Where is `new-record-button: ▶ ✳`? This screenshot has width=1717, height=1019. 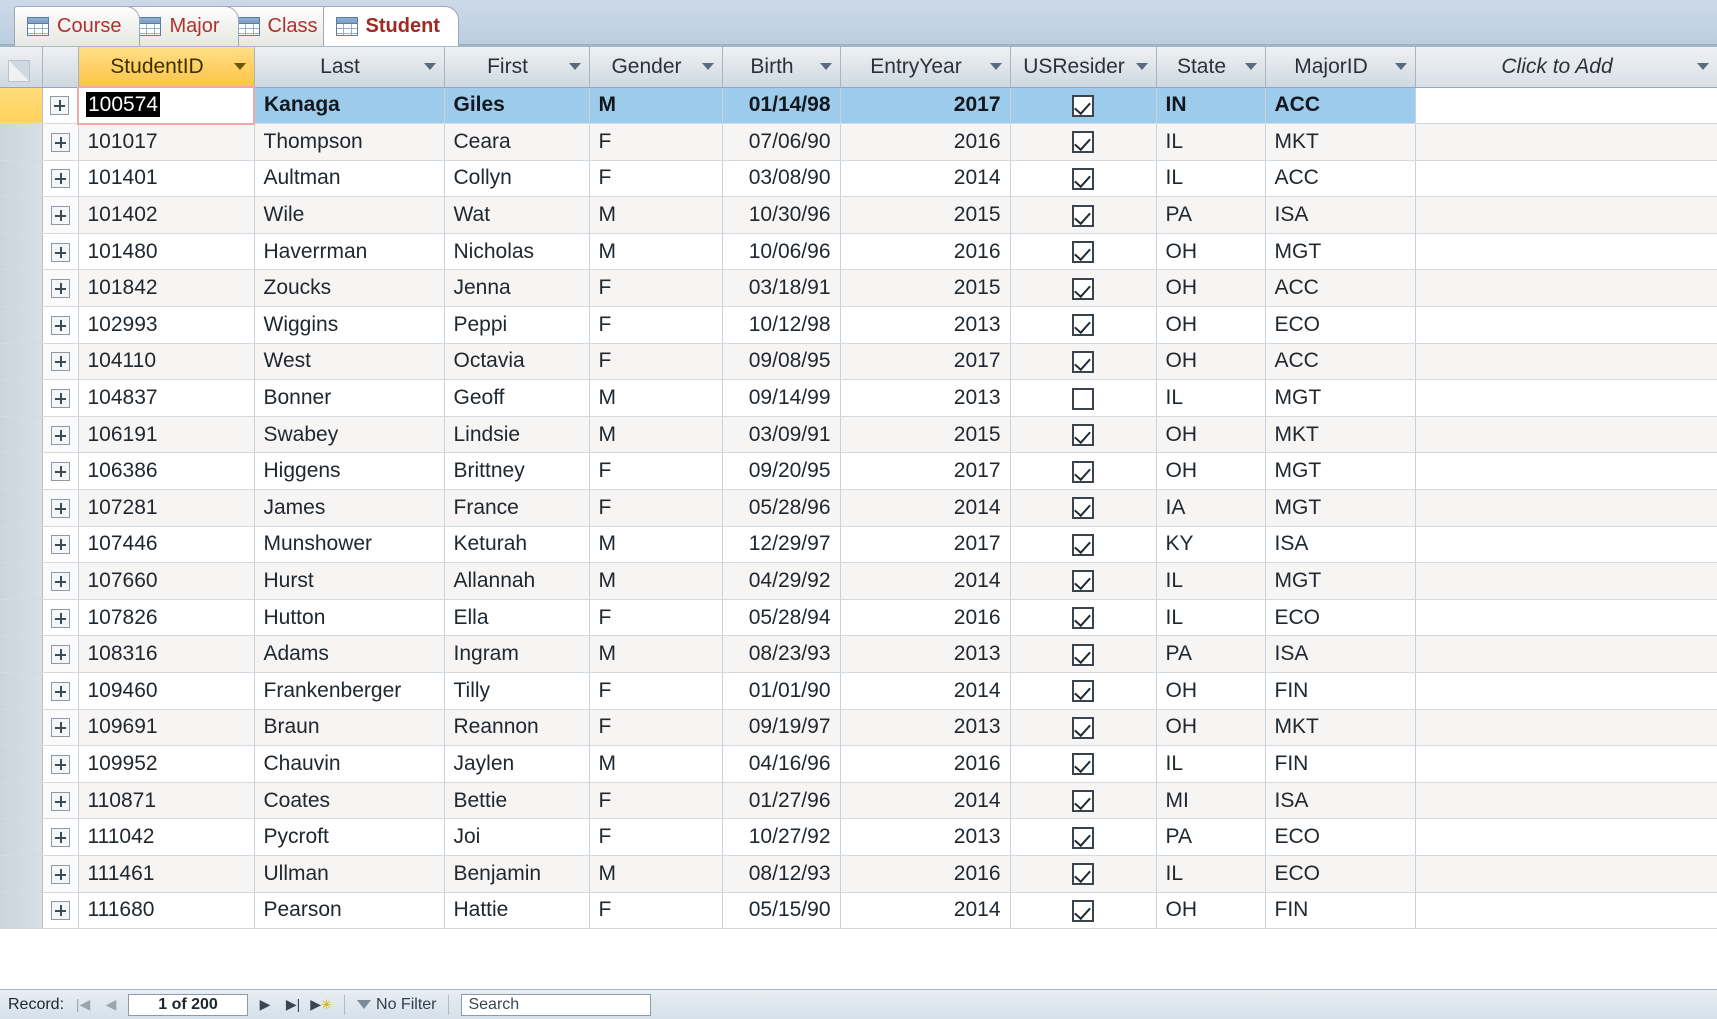
new-record-button: ▶ ✳ is located at coordinates (321, 1005).